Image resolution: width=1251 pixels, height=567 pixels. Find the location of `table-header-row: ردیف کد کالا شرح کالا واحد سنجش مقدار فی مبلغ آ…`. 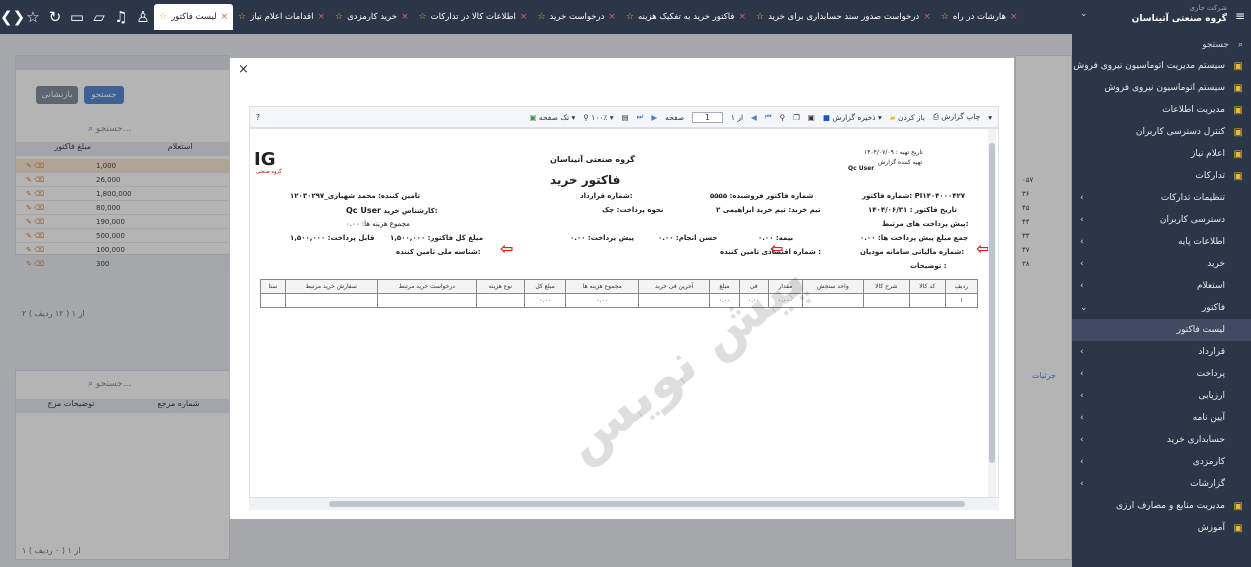

table-header-row: ردیف کد کالا شرح کالا واحد سنجش مقدار فی مبلغ آ… is located at coordinates (619, 286).